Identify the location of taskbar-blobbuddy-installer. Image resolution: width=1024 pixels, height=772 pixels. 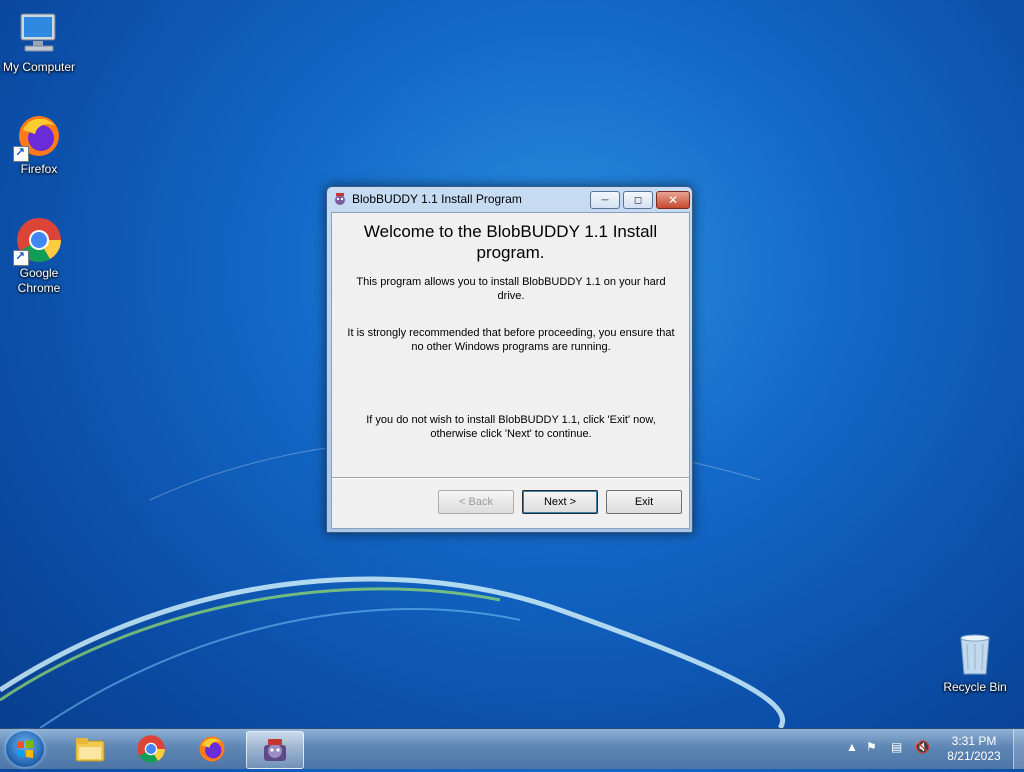
(275, 750).